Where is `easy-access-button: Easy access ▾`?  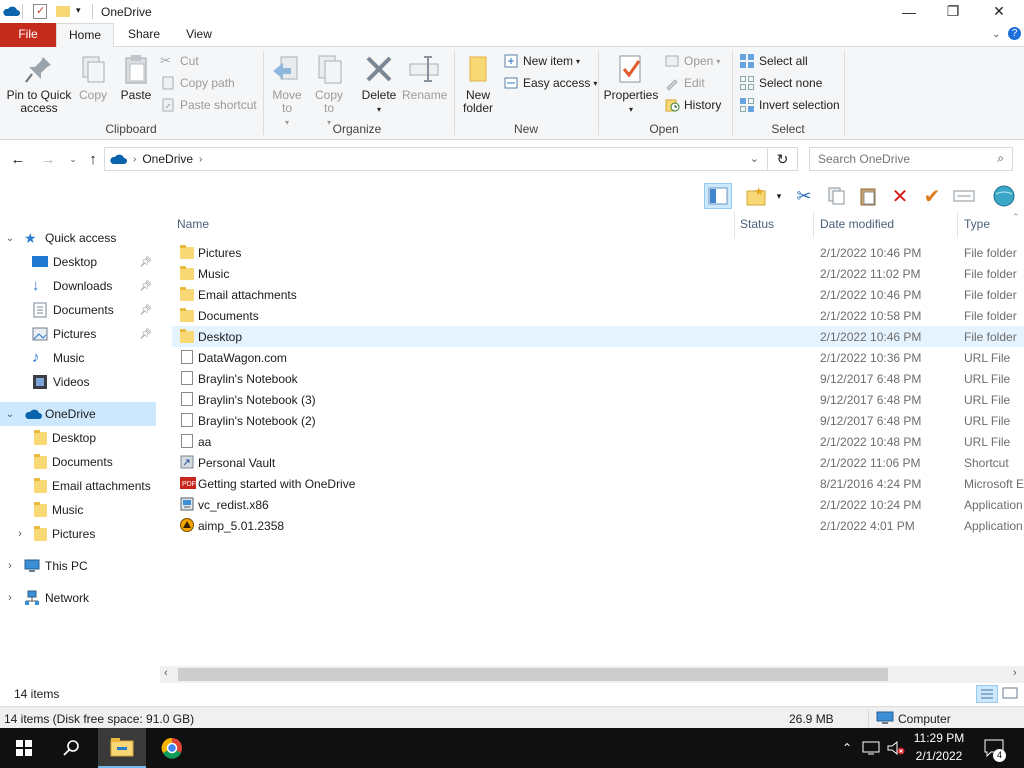 easy-access-button: Easy access ▾ is located at coordinates (550, 83).